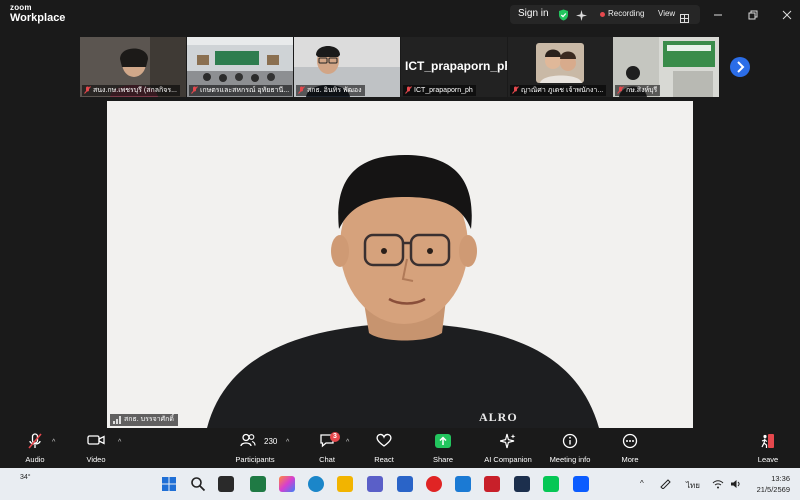 The width and height of the screenshot is (800, 500). Describe the element at coordinates (226, 484) in the screenshot. I see `task-view-icon` at that location.